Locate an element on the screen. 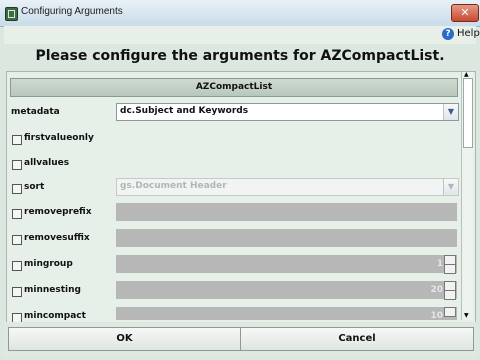 This screenshot has height=360, width=480. checkbox-removeprefix is located at coordinates (17, 214).